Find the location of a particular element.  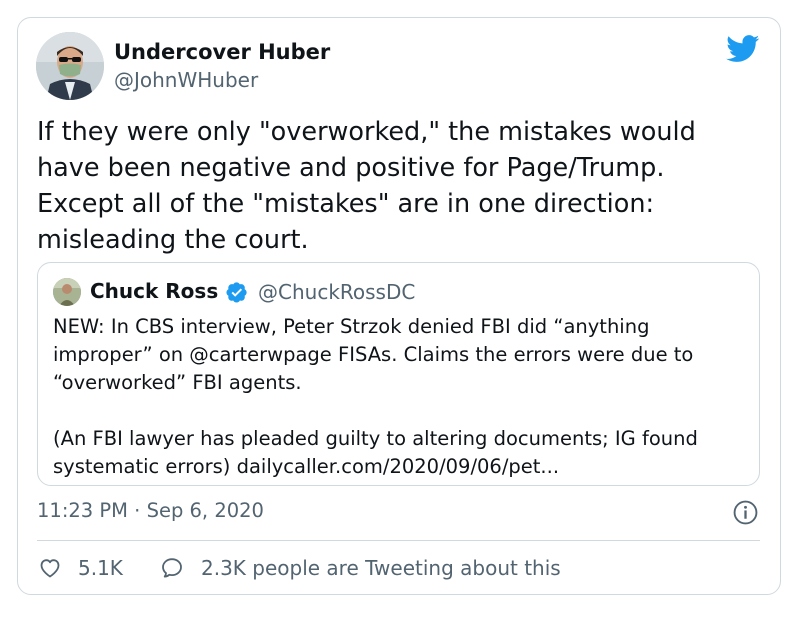

quote-author-name: Chuck Ross is located at coordinates (154, 291).